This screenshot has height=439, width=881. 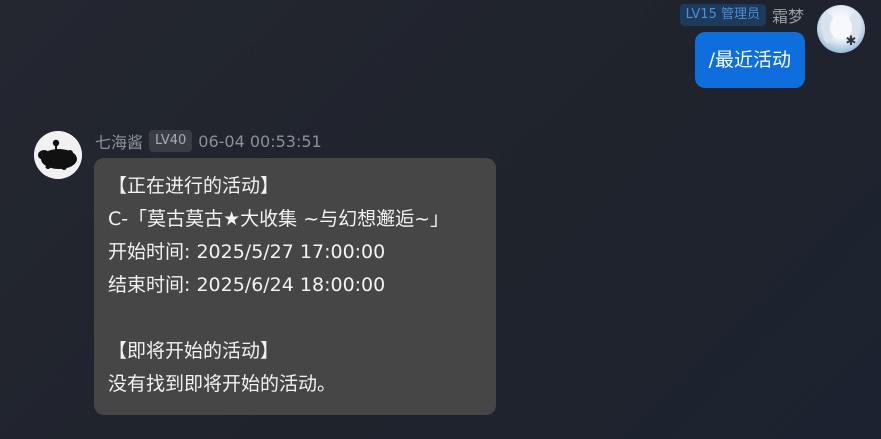 I want to click on level-badge: LV40, so click(x=171, y=141).